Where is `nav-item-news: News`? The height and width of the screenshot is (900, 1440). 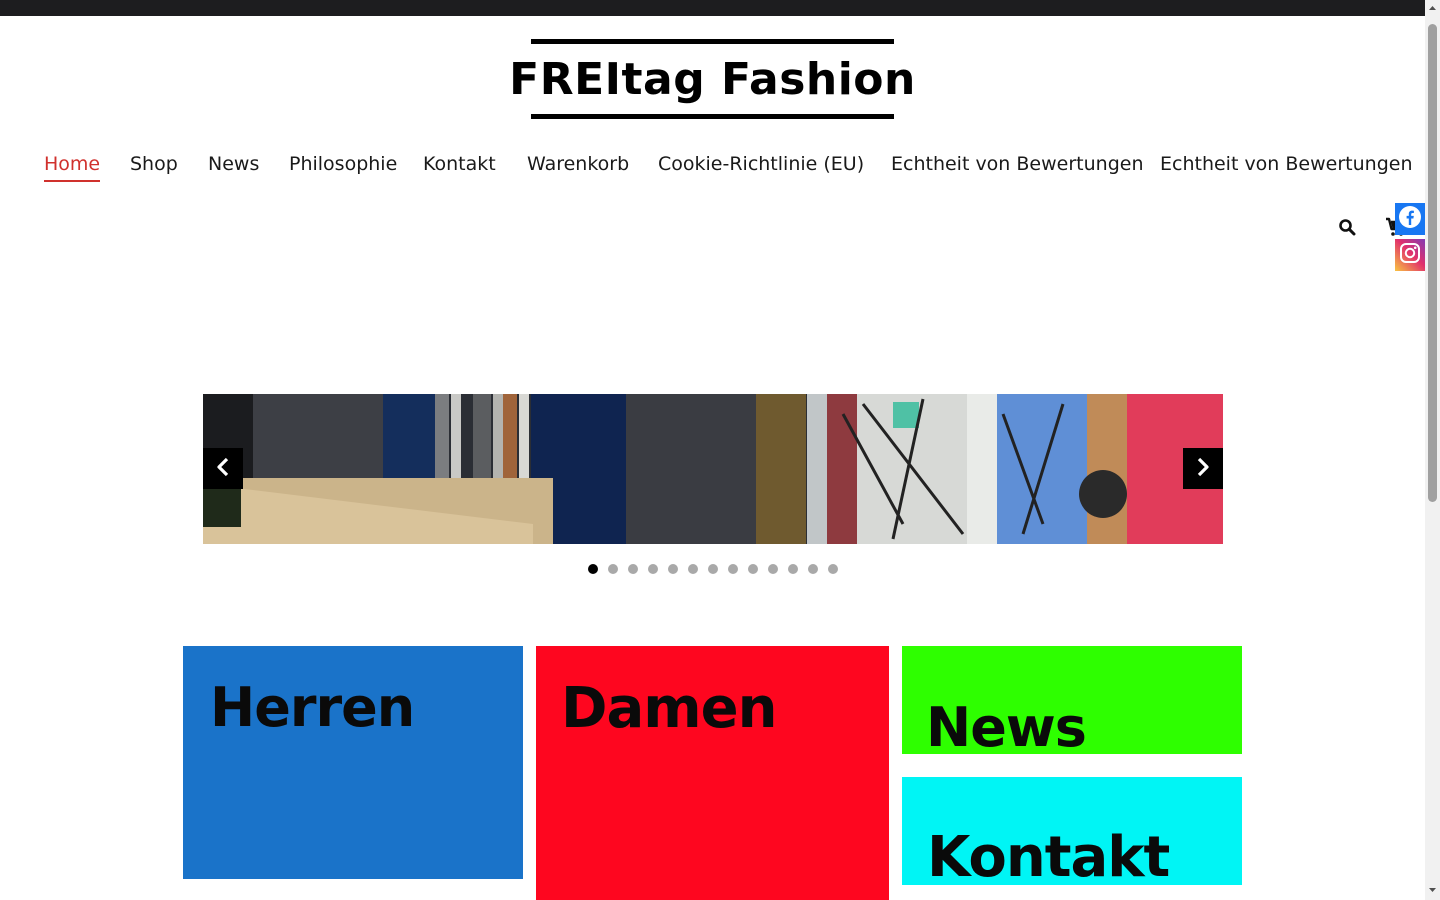 nav-item-news: News is located at coordinates (233, 166).